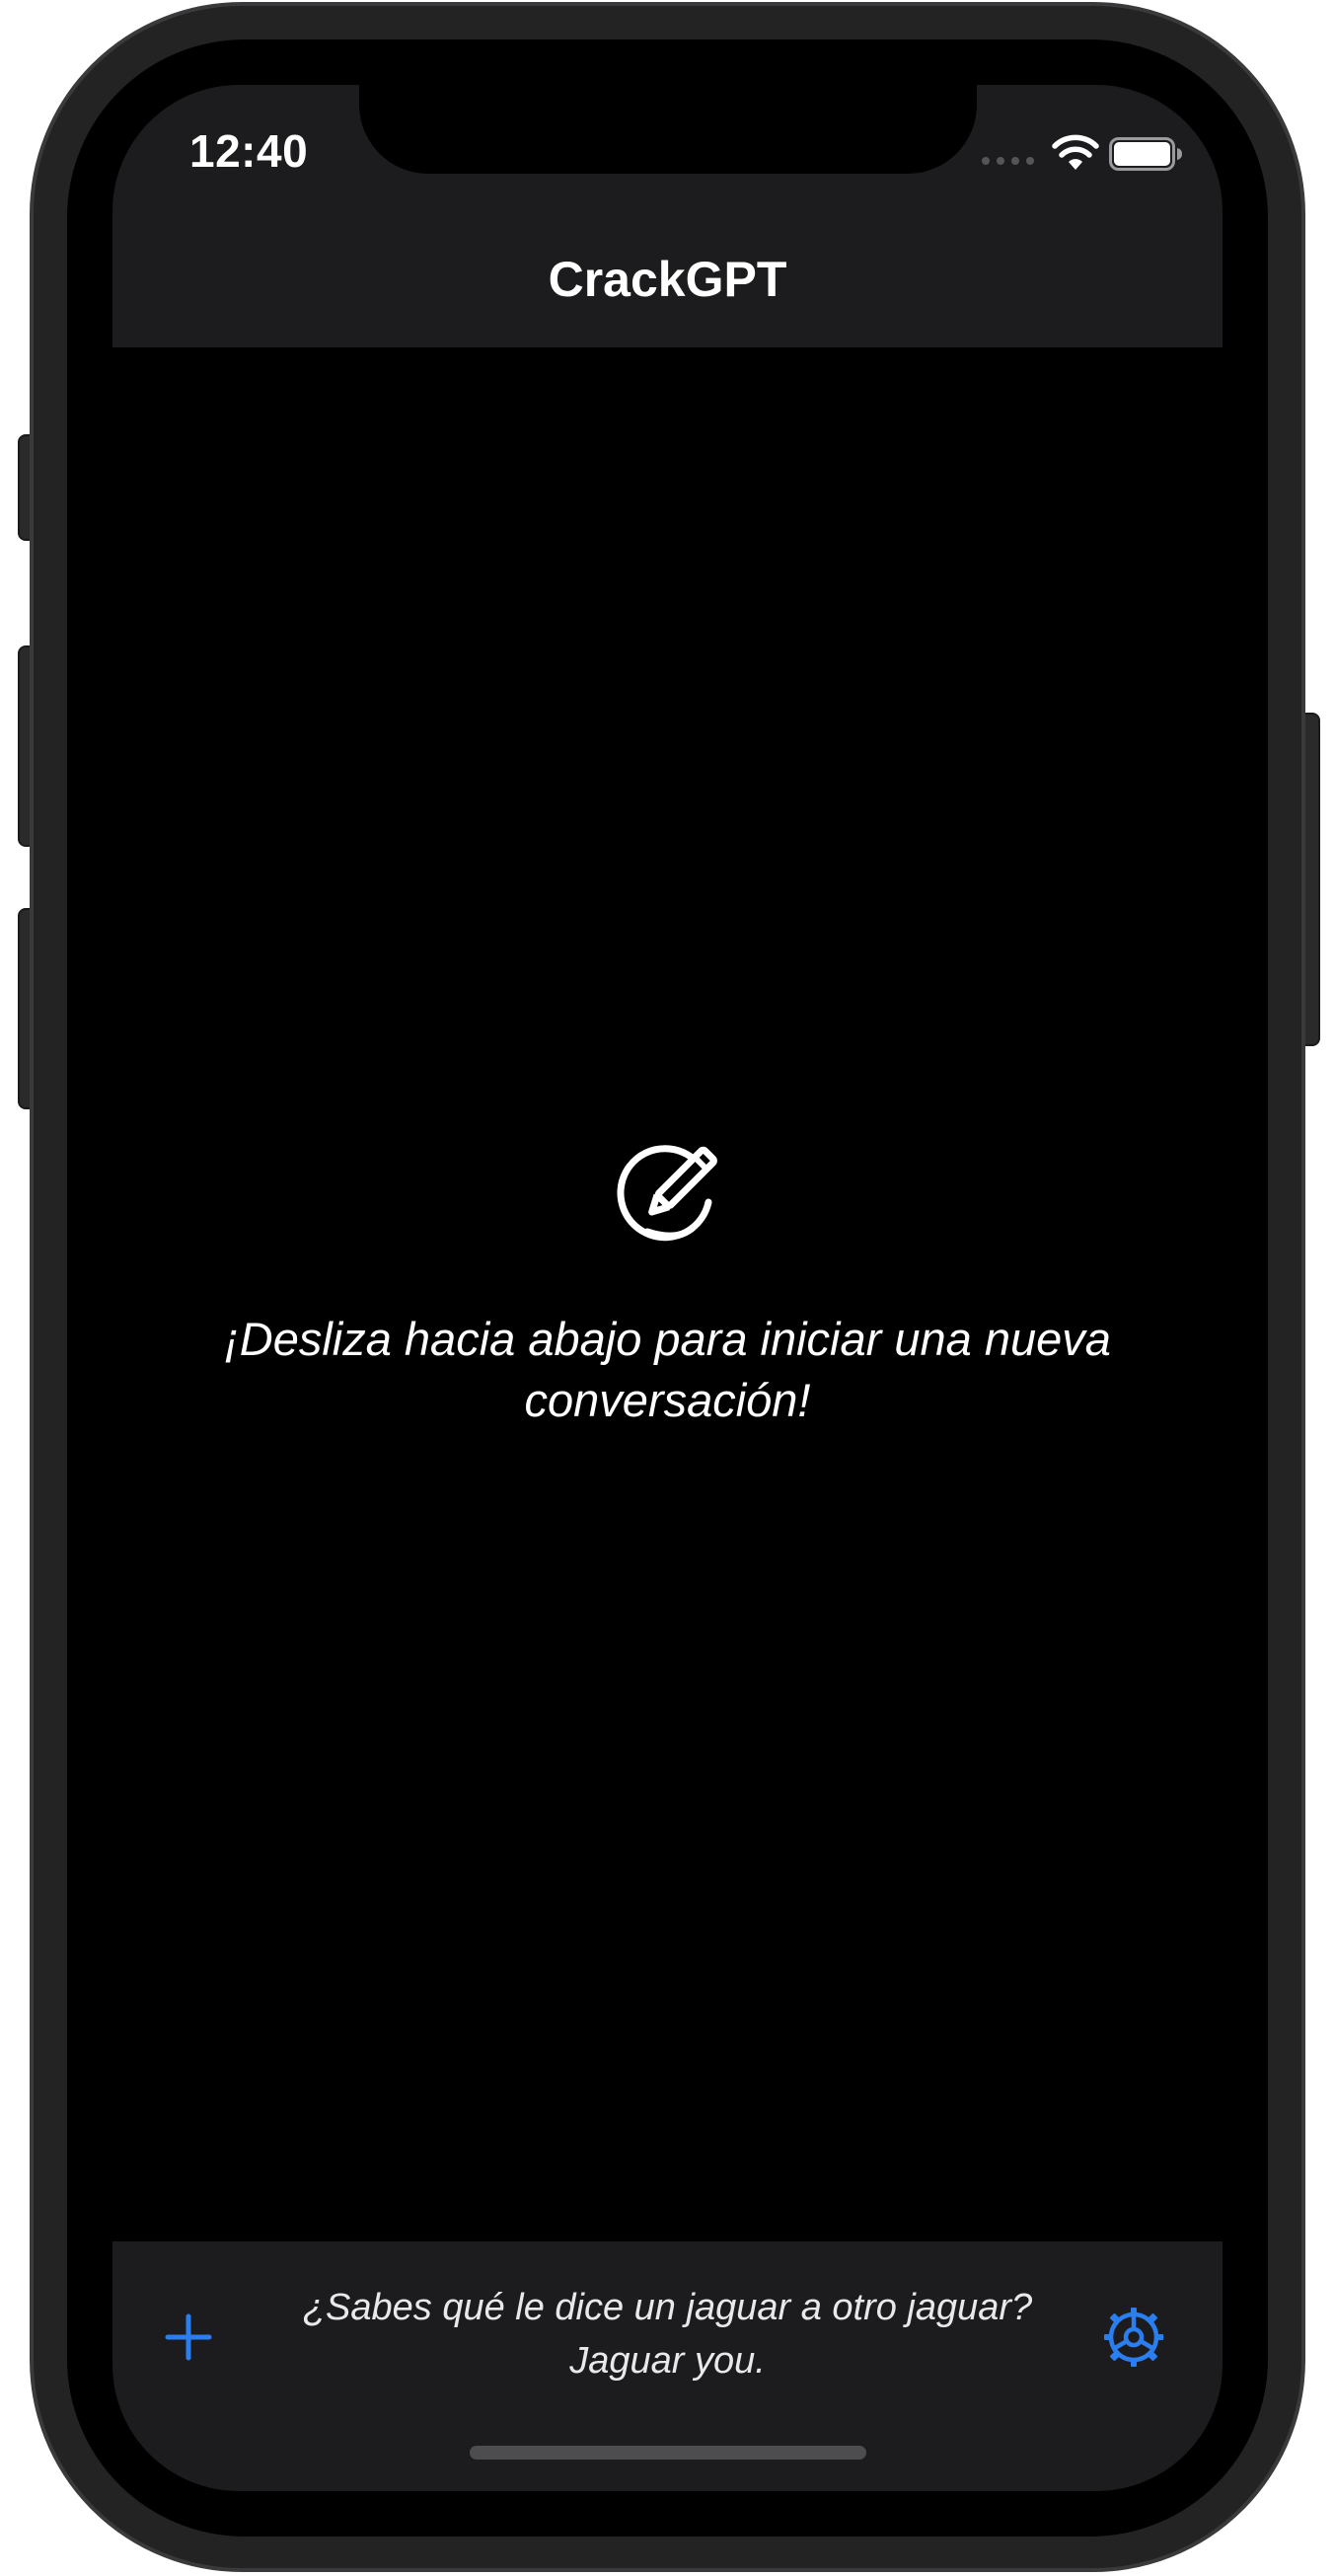 The width and height of the screenshot is (1335, 2576). Describe the element at coordinates (668, 2453) in the screenshot. I see `home-indicator` at that location.